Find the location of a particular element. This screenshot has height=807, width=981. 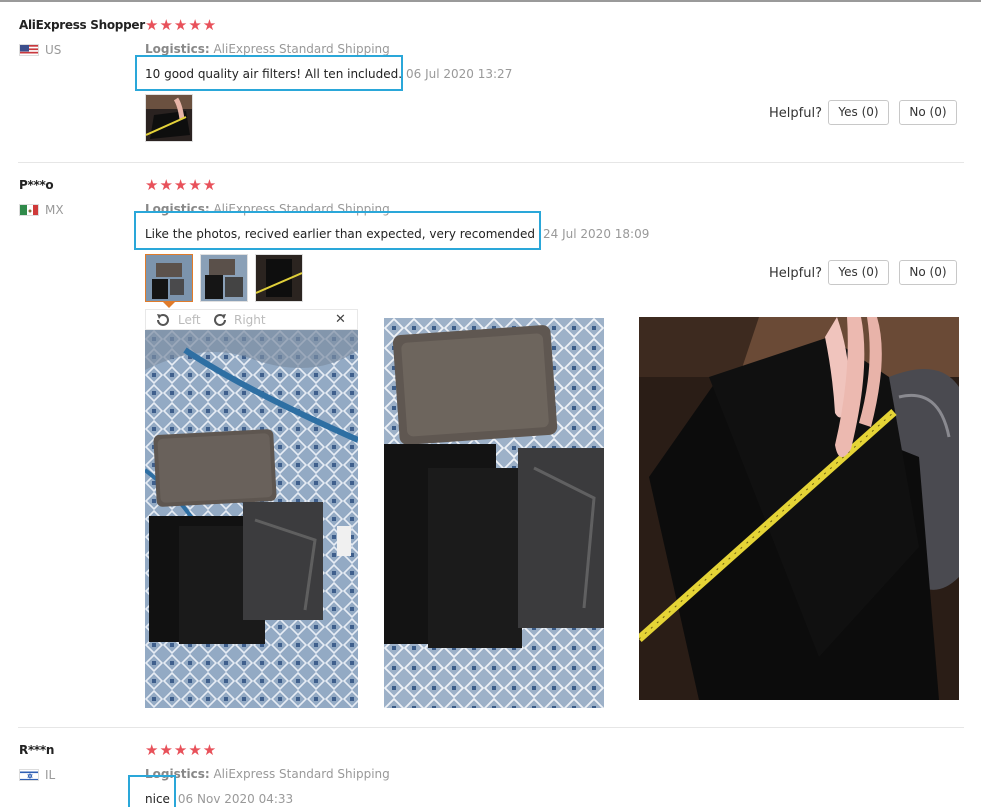

country-code: IL is located at coordinates (50, 775).